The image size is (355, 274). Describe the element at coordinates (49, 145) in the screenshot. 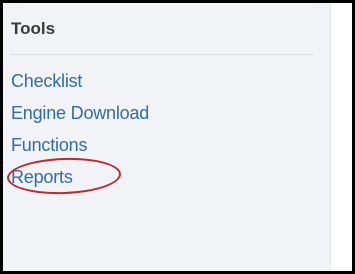

I see `functions-link: Functions` at that location.